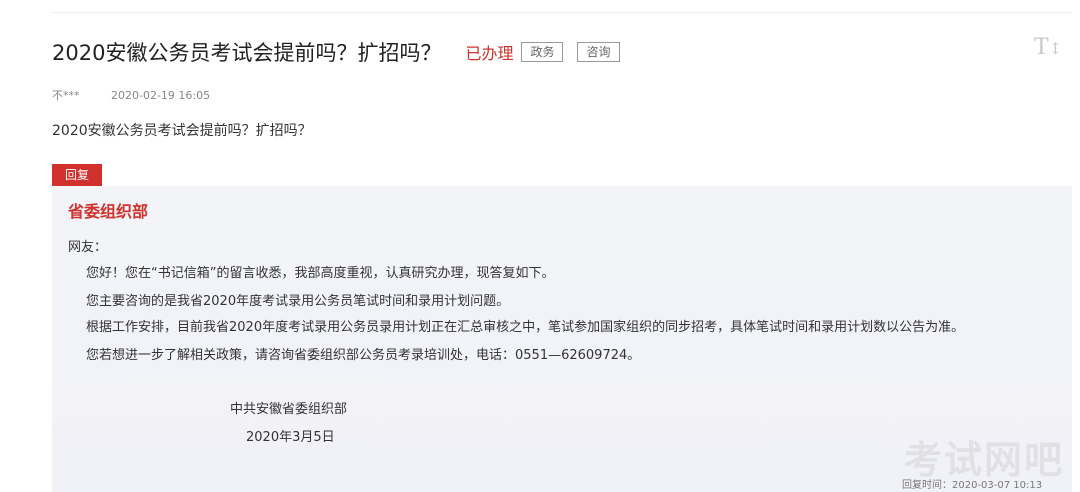 The width and height of the screenshot is (1080, 492). I want to click on status-badge: 已办理, so click(489, 53).